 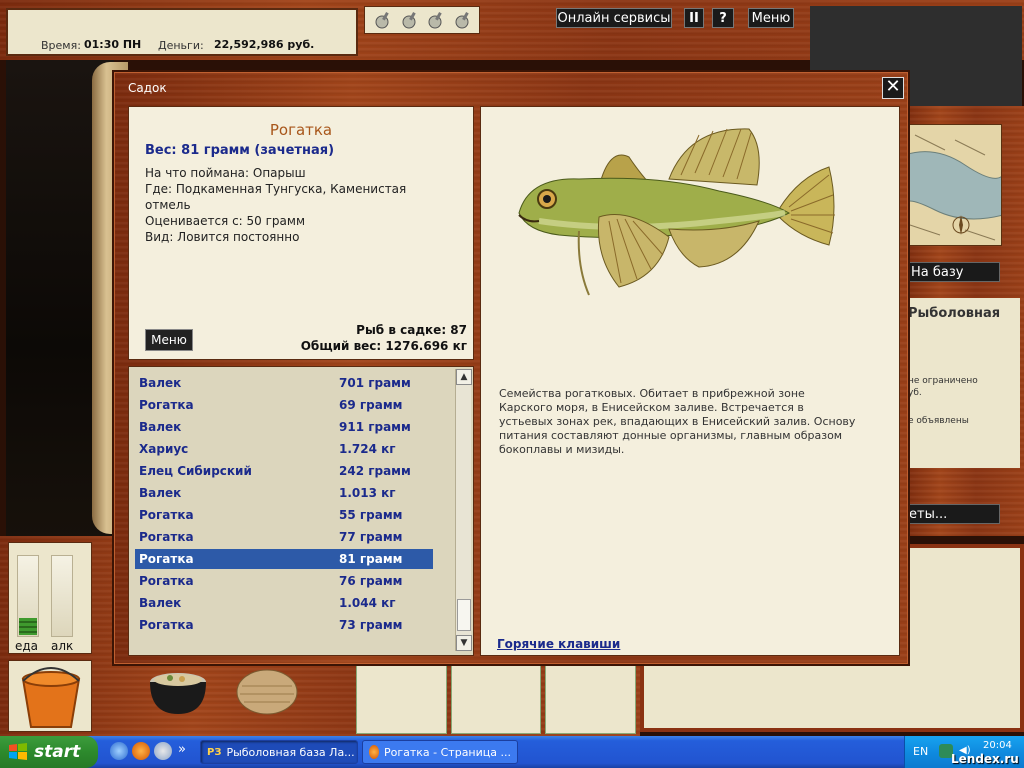 What do you see at coordinates (371, 405) in the screenshot?
I see `catch-fish-weight: 69 грамм` at bounding box center [371, 405].